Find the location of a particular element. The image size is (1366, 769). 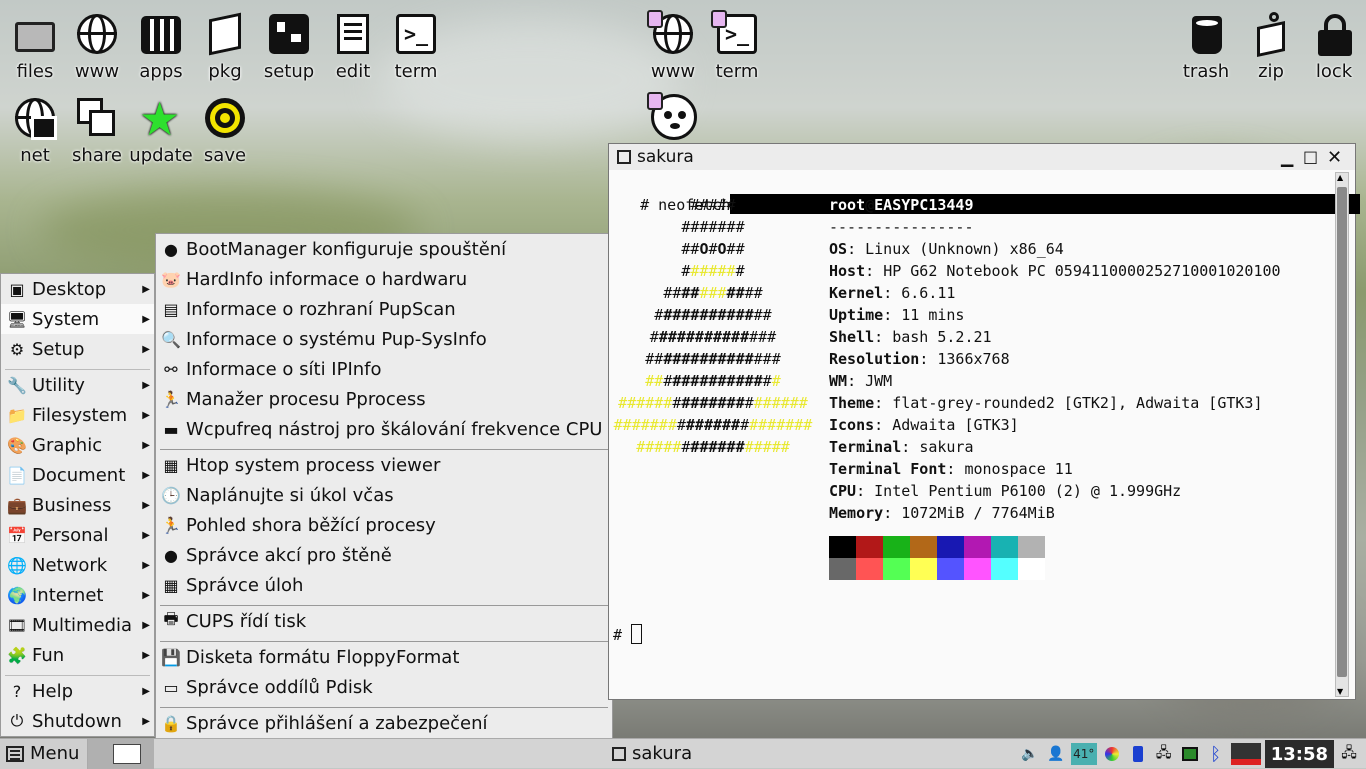

desktop-icon-lock: lock is located at coordinates (1332, 44).